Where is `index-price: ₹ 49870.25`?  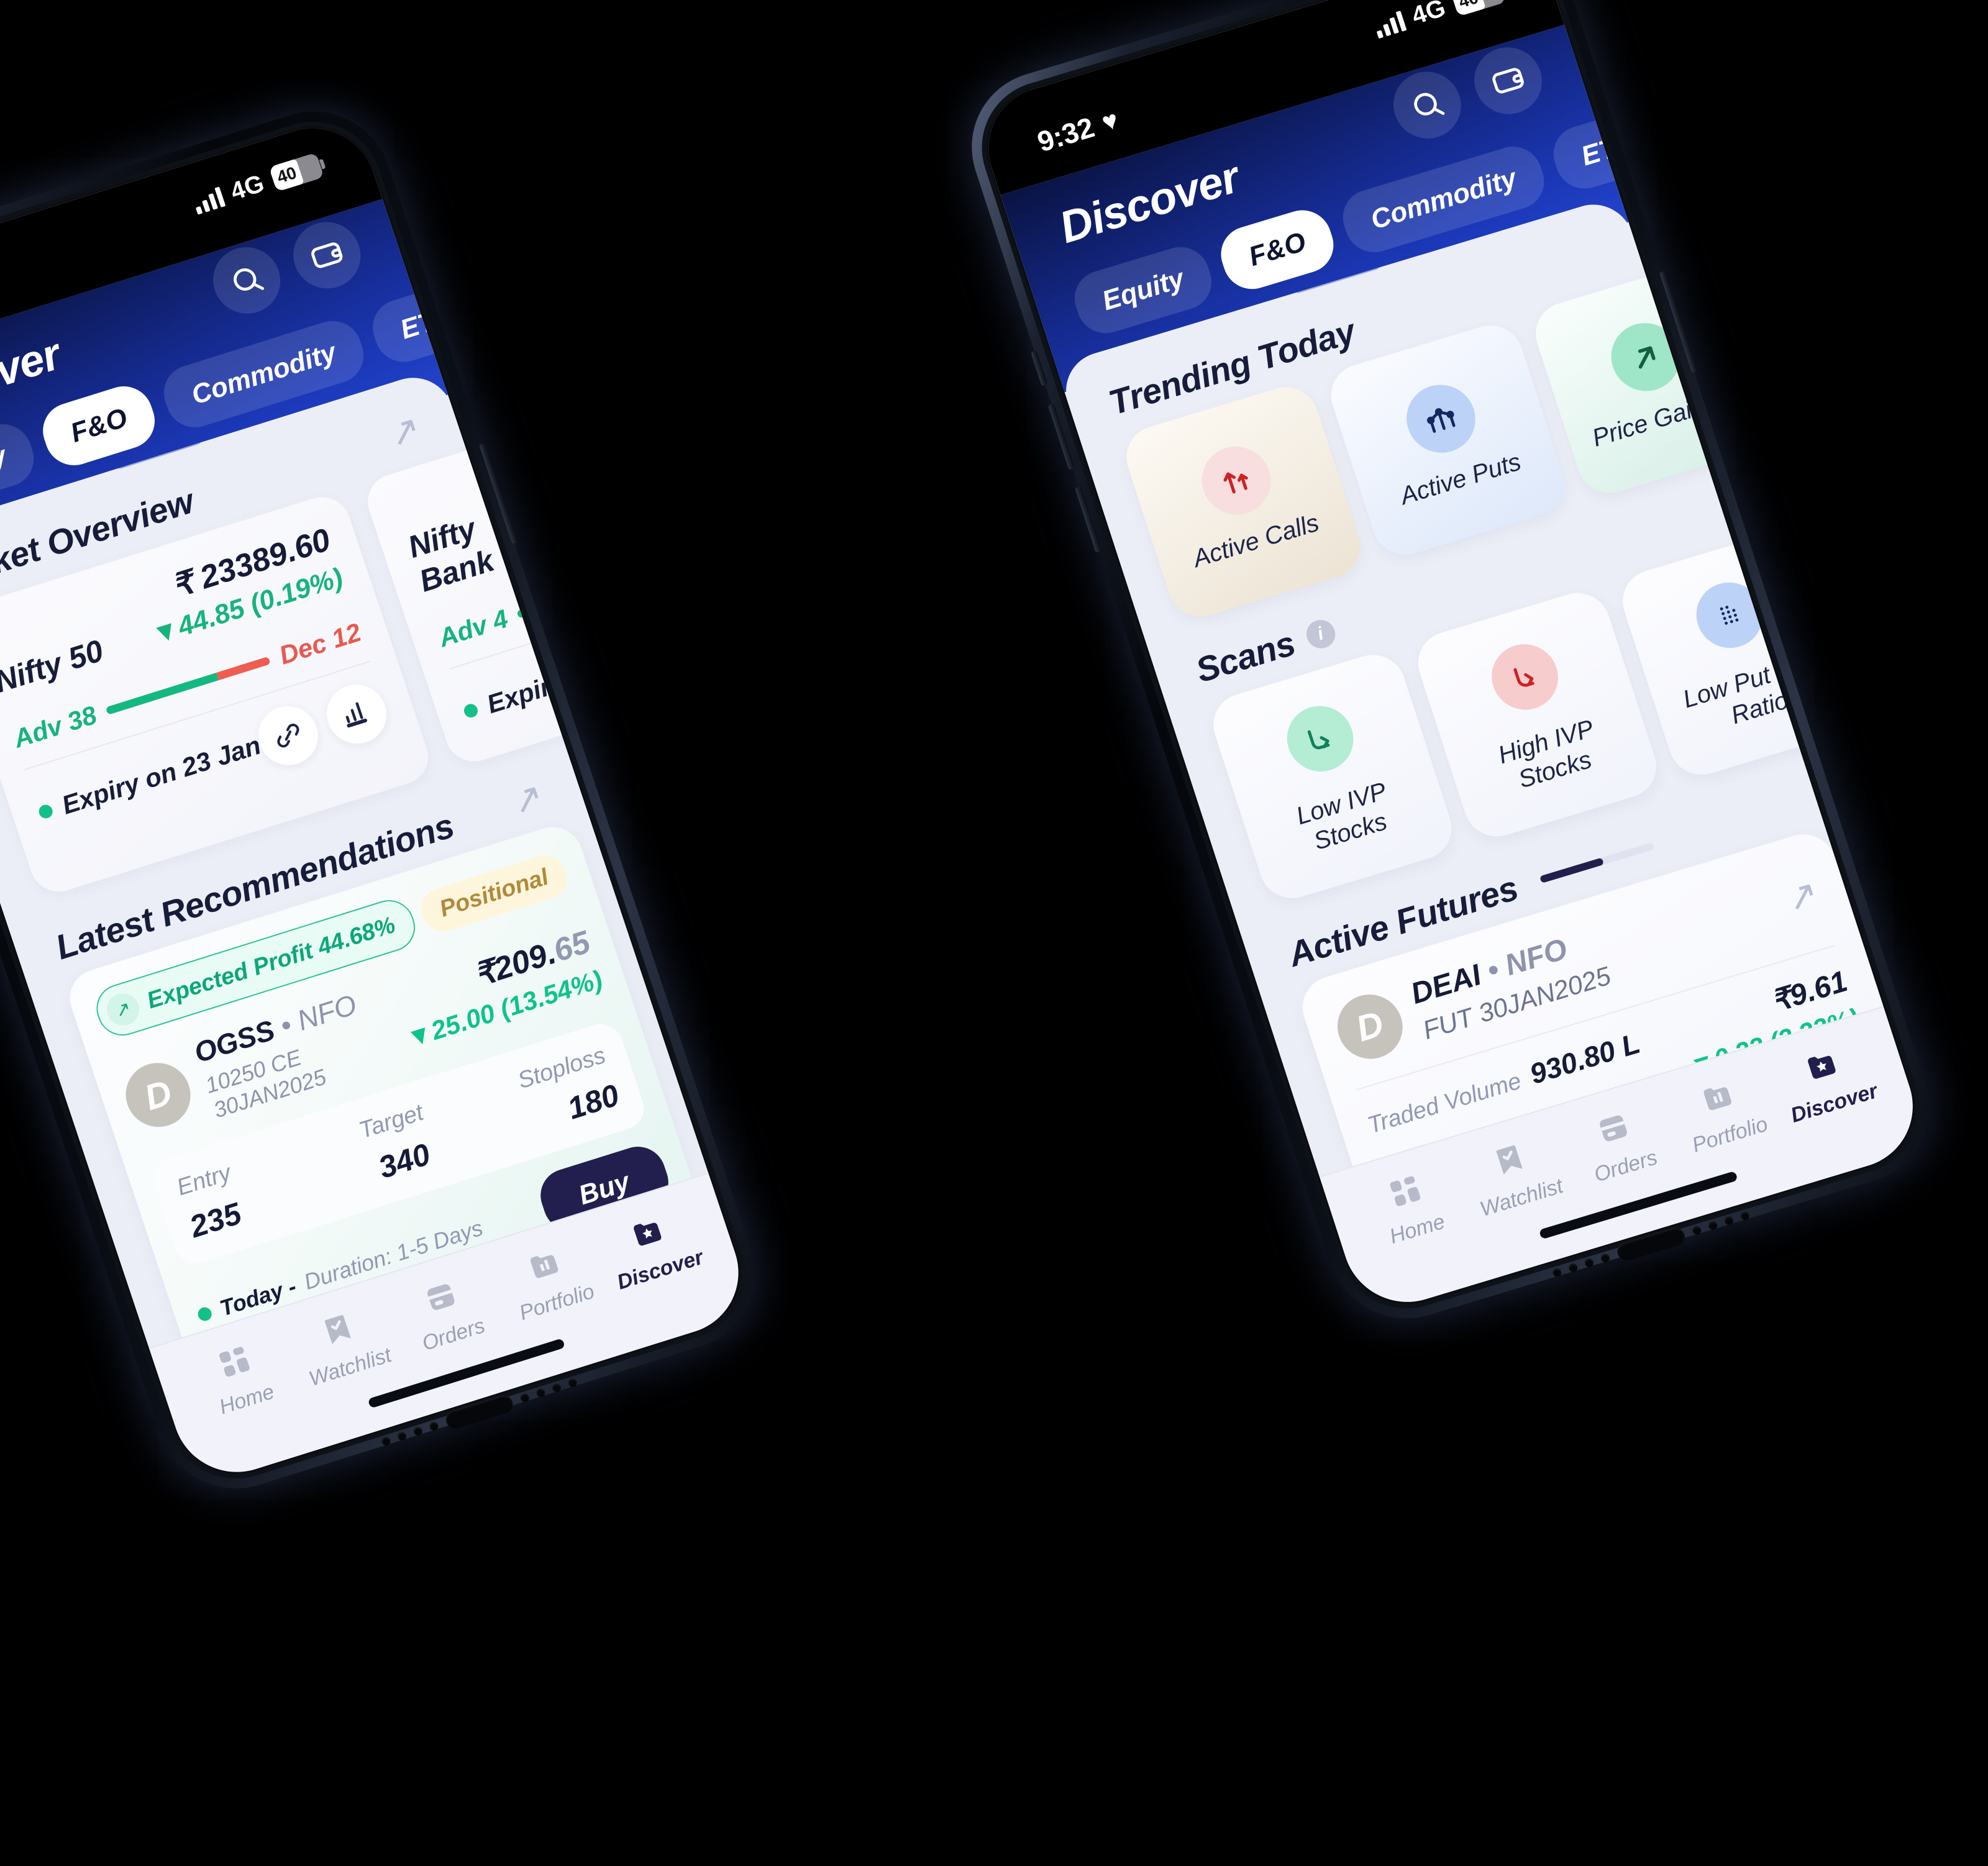 index-price: ₹ 49870.25 is located at coordinates (645, 433).